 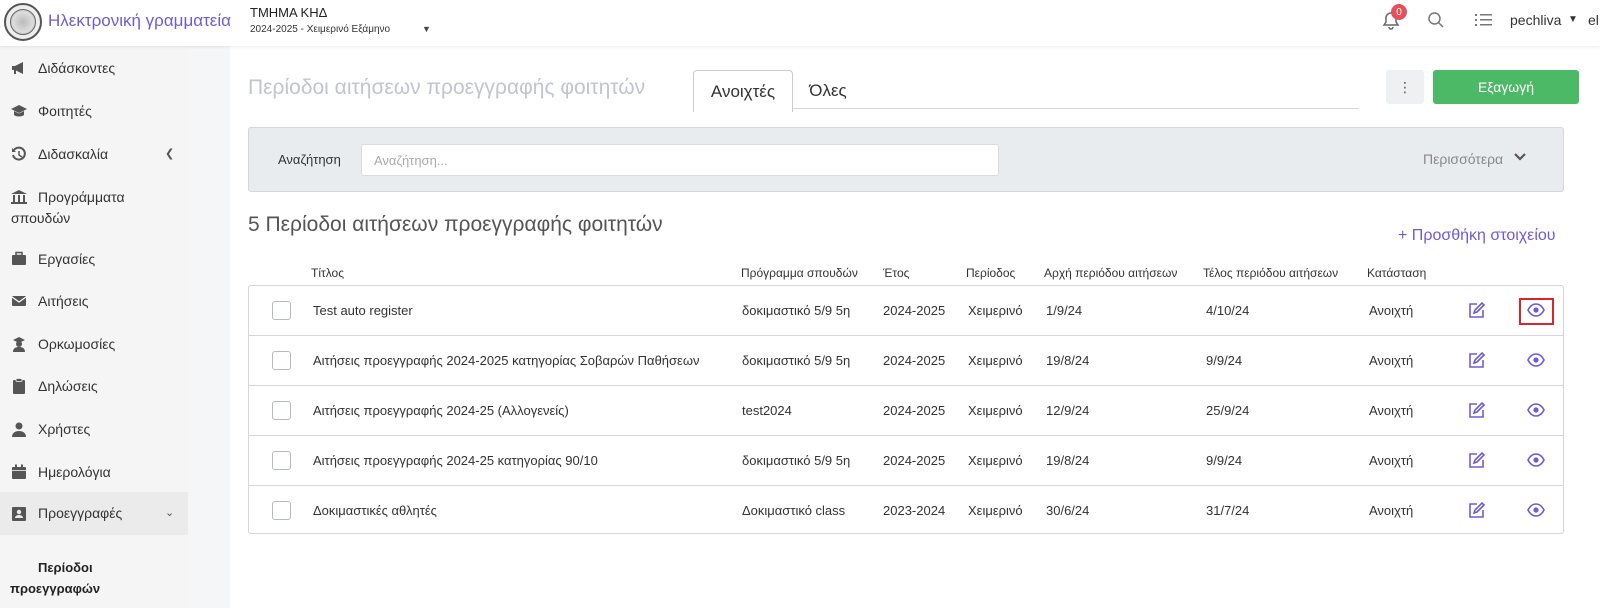 I want to click on list-icon, so click(x=1484, y=20).